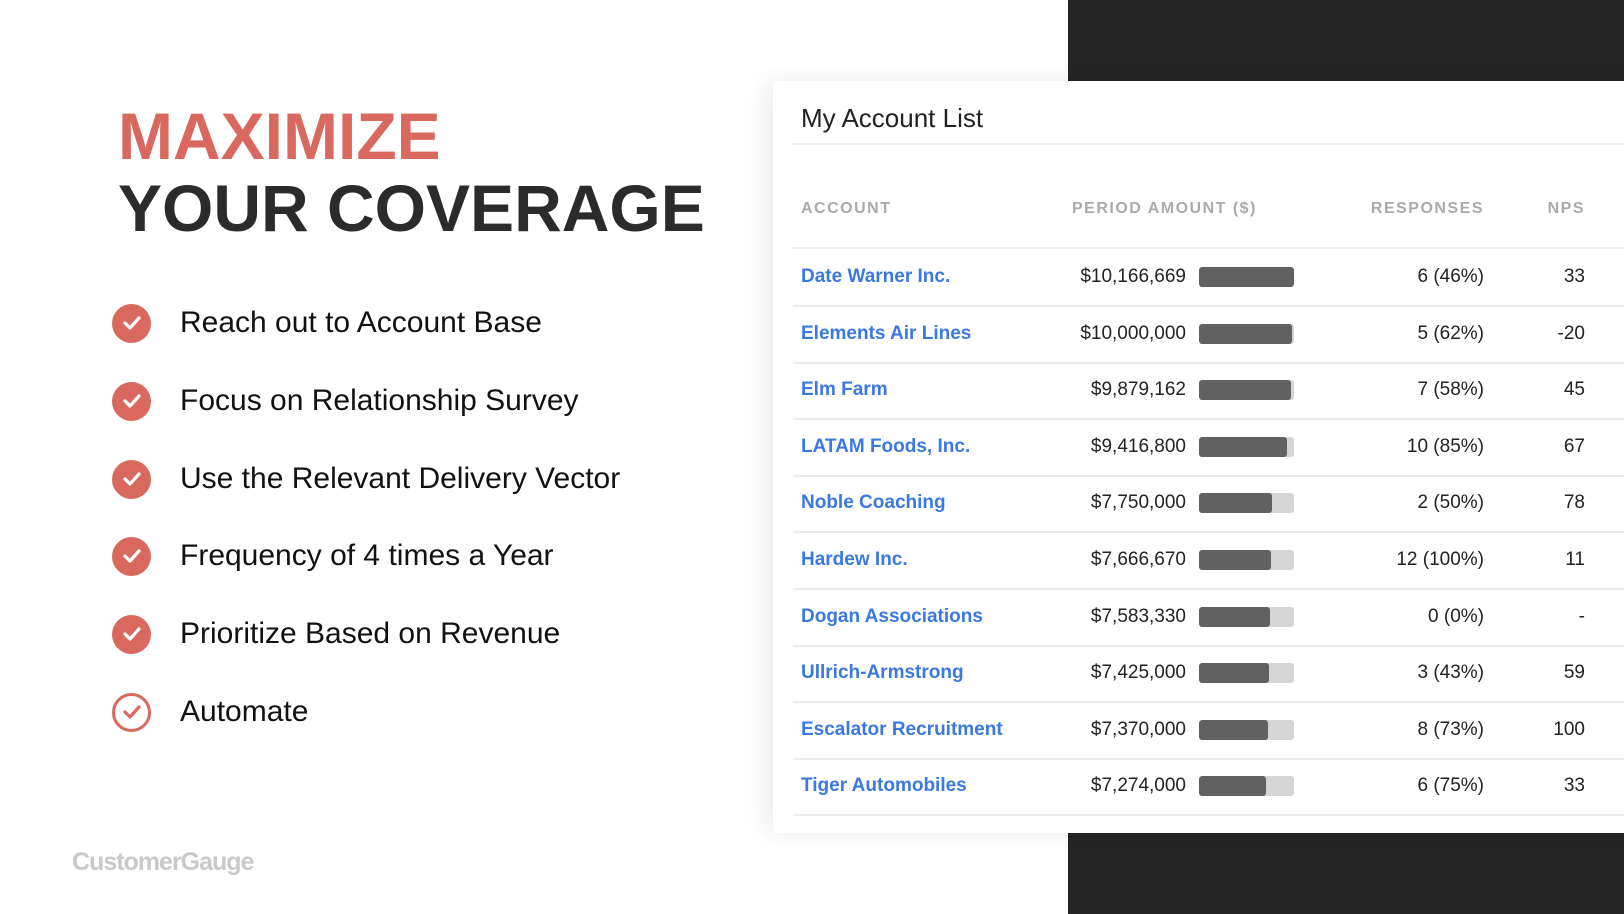 The width and height of the screenshot is (1624, 914). I want to click on nps: -20, so click(1571, 333).